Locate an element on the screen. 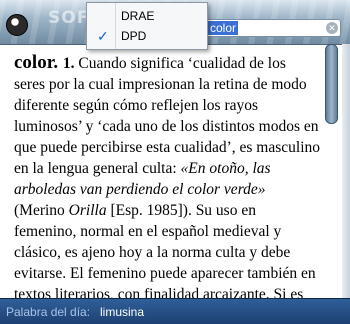 The image size is (350, 324). menu-item-drae: DRAE is located at coordinates (146, 16).